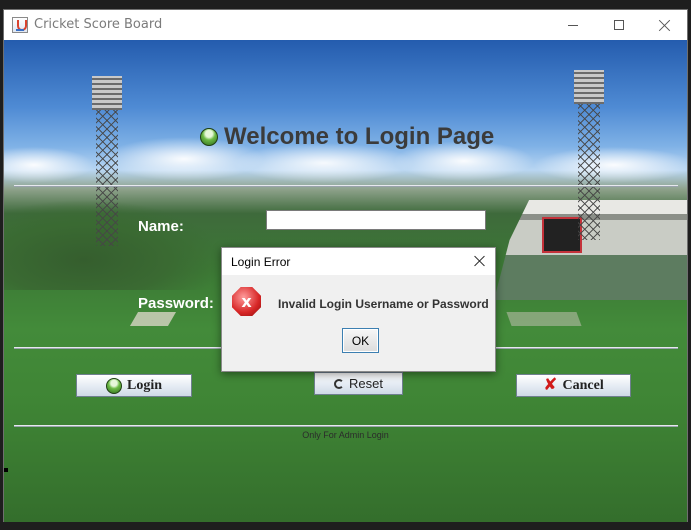 The height and width of the screenshot is (530, 691). Describe the element at coordinates (98, 24) in the screenshot. I see `window-title: Cricket Score Board` at that location.